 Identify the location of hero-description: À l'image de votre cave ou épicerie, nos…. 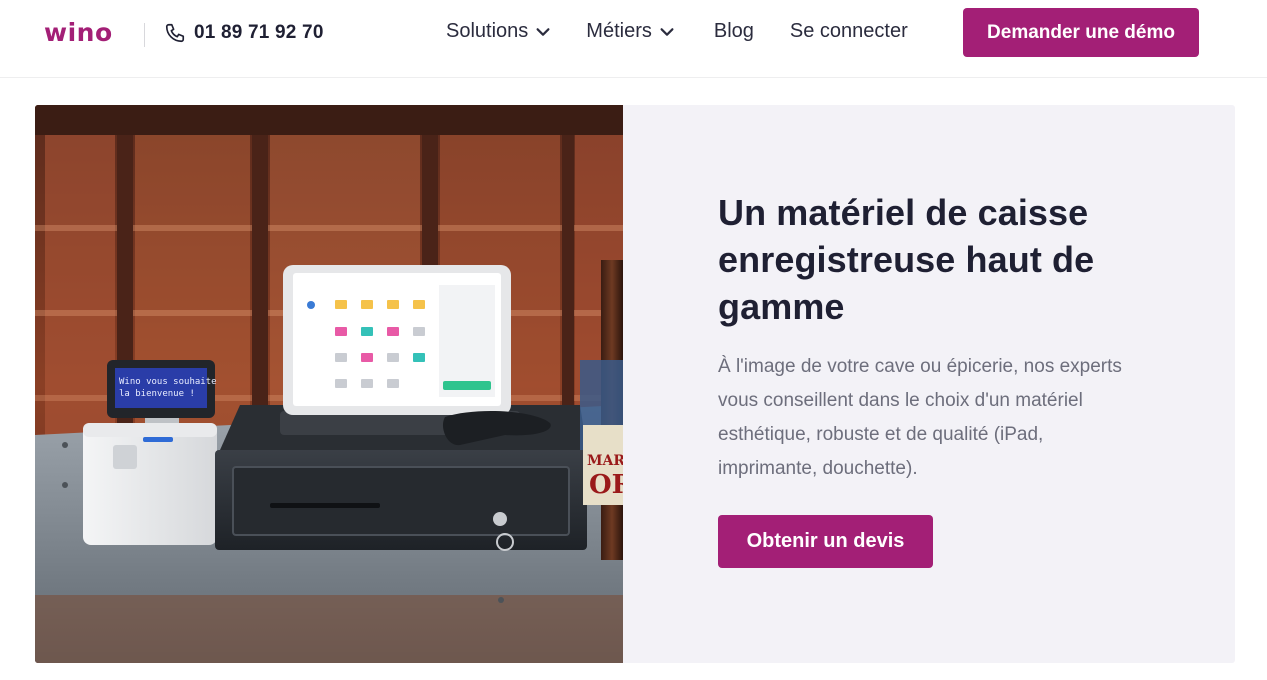
(920, 417).